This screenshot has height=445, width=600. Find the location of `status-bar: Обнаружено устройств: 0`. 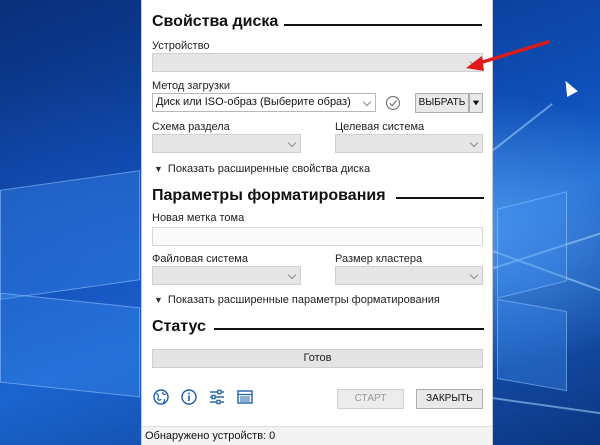

status-bar: Обнаружено устройств: 0 is located at coordinates (317, 435).